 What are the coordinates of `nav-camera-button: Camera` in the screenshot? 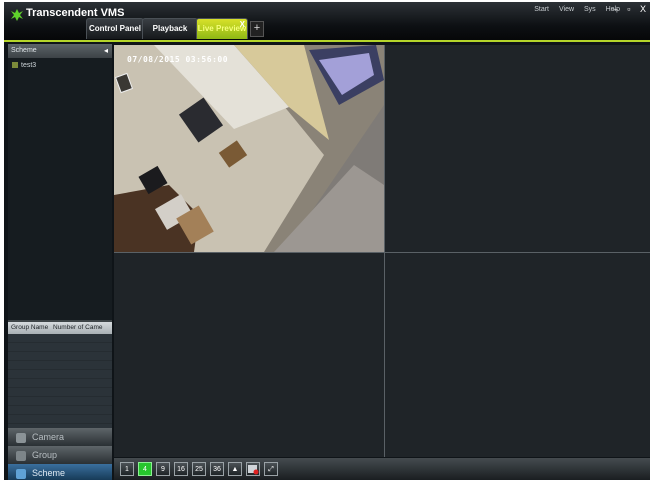 It's located at (60, 437).